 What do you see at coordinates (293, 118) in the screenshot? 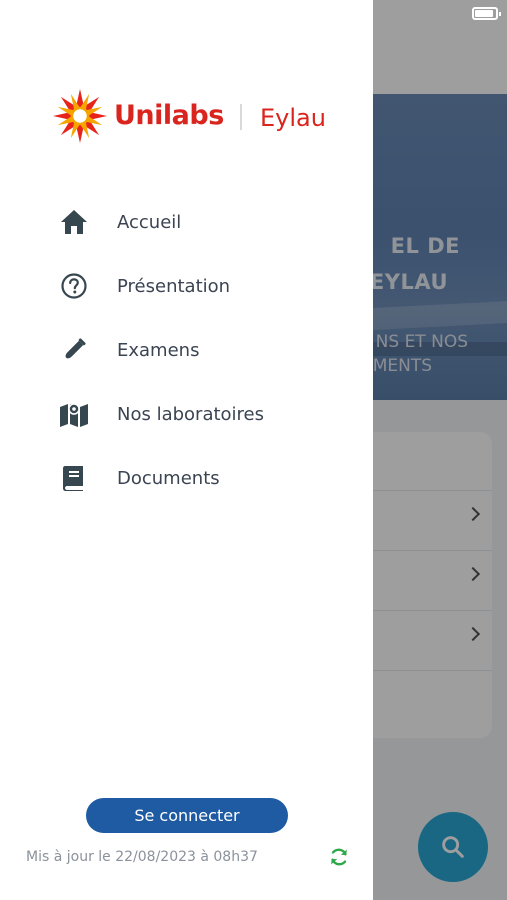
I see `brand-site-name: Eylau` at bounding box center [293, 118].